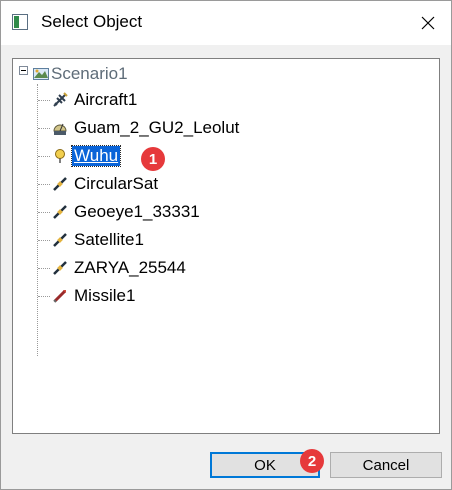 The width and height of the screenshot is (452, 490). I want to click on tree-item-label: Aircraft1, so click(106, 99).